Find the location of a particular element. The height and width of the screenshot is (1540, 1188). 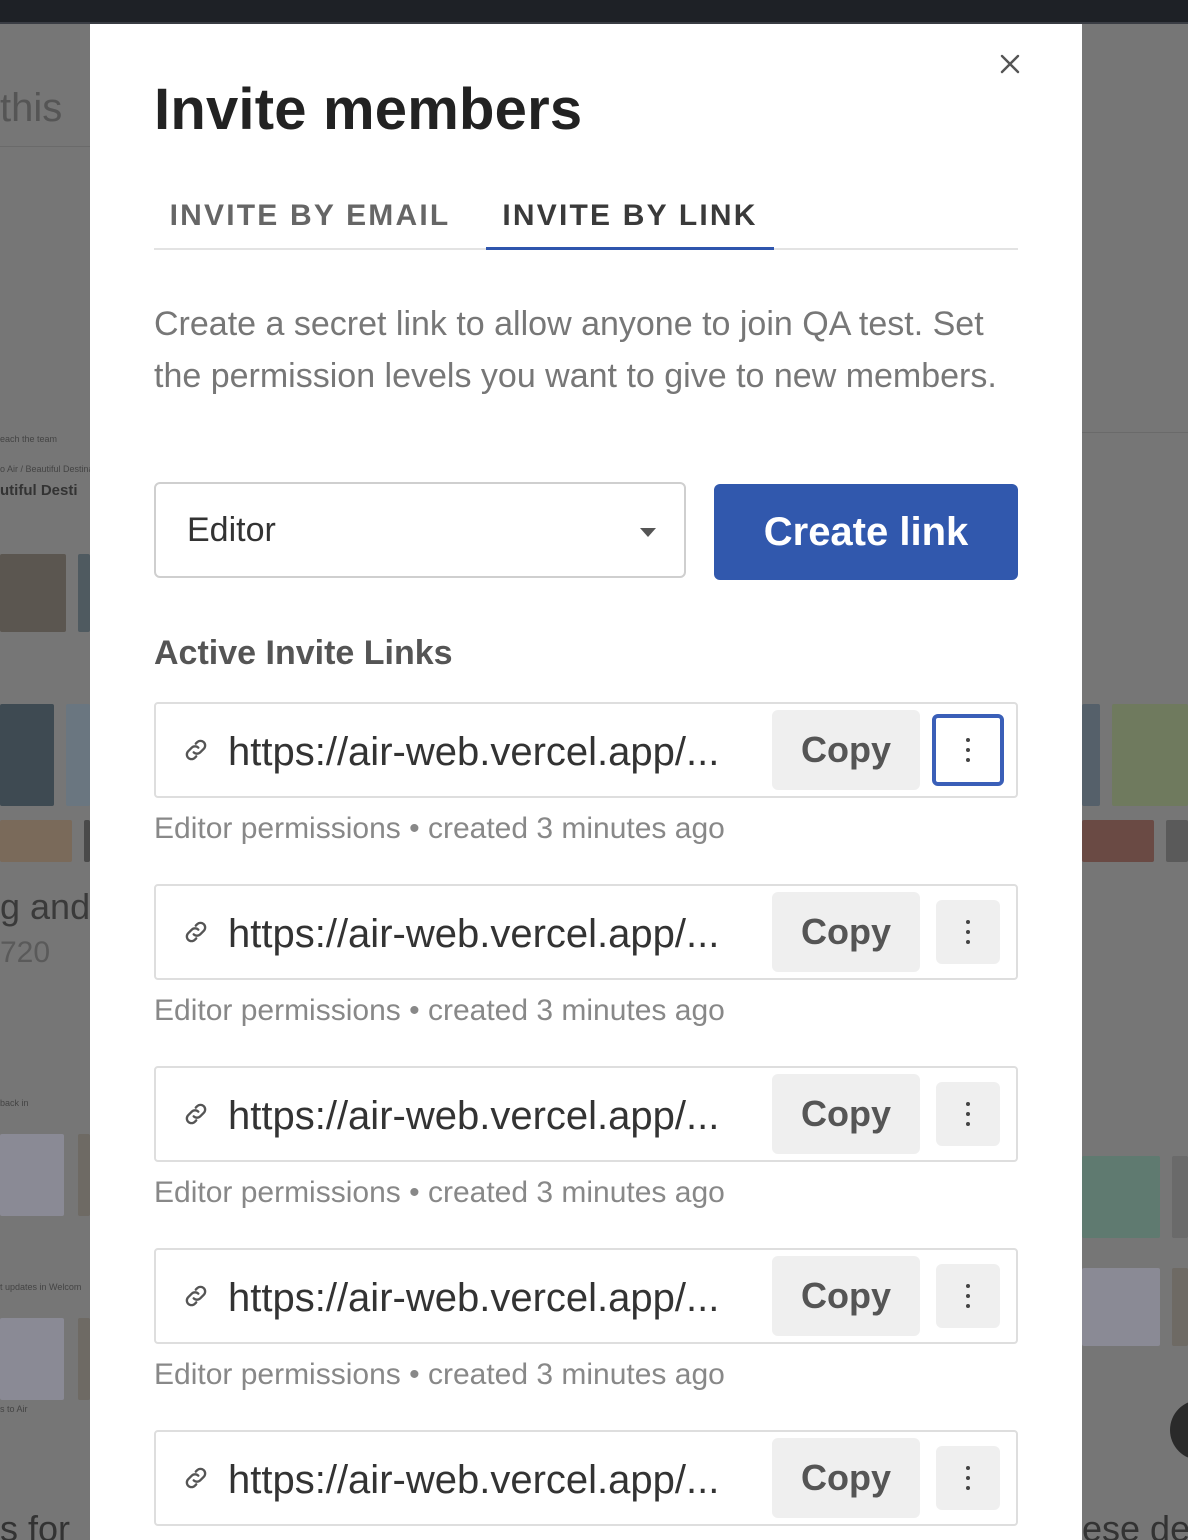

active-invite-links-title: Active Invite Links is located at coordinates (303, 653).